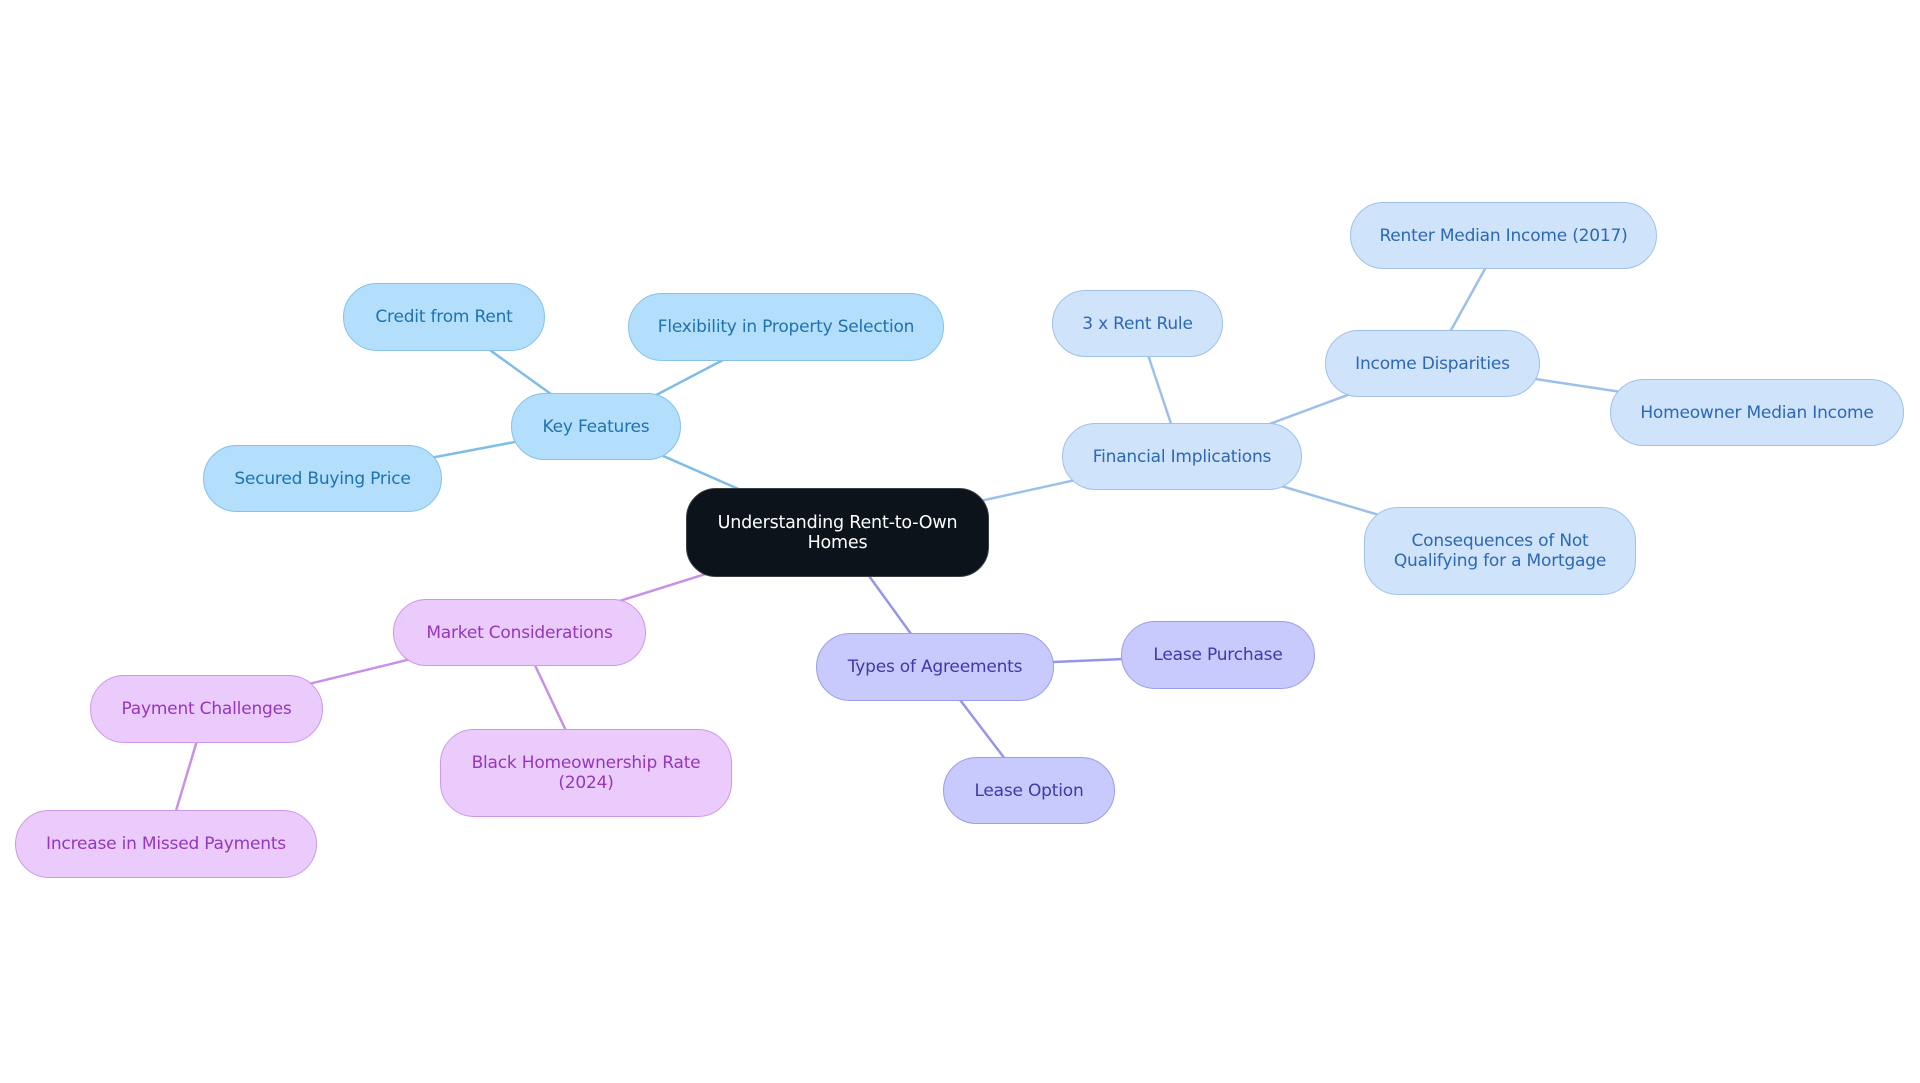 Image resolution: width=1920 pixels, height=1083 pixels. I want to click on node-payment-challenges: Payment Challenges, so click(206, 709).